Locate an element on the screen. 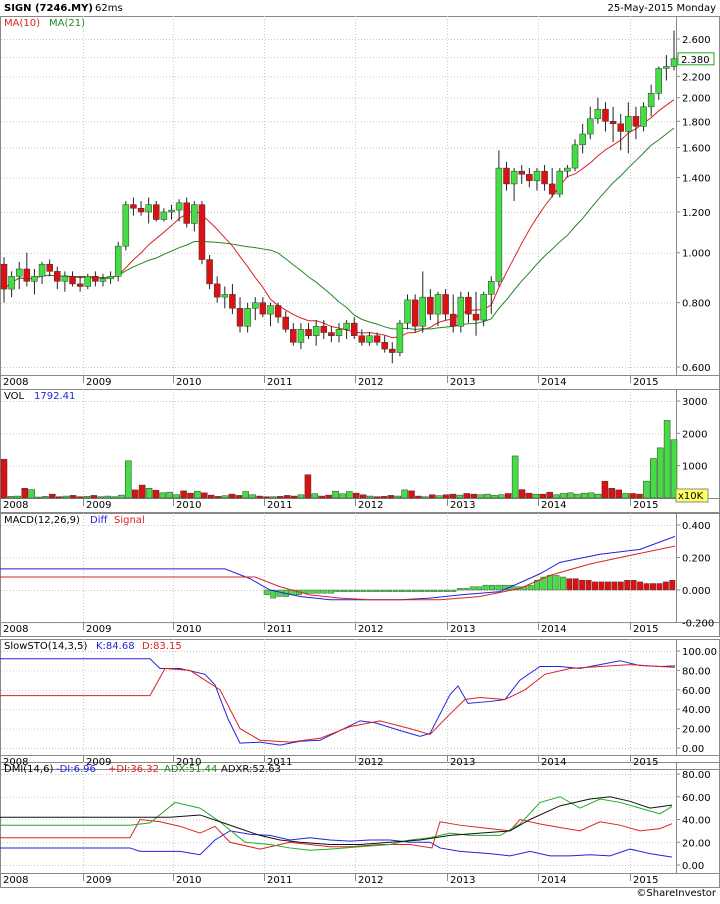  y-tick-label: 1.400 is located at coordinates (696, 178).